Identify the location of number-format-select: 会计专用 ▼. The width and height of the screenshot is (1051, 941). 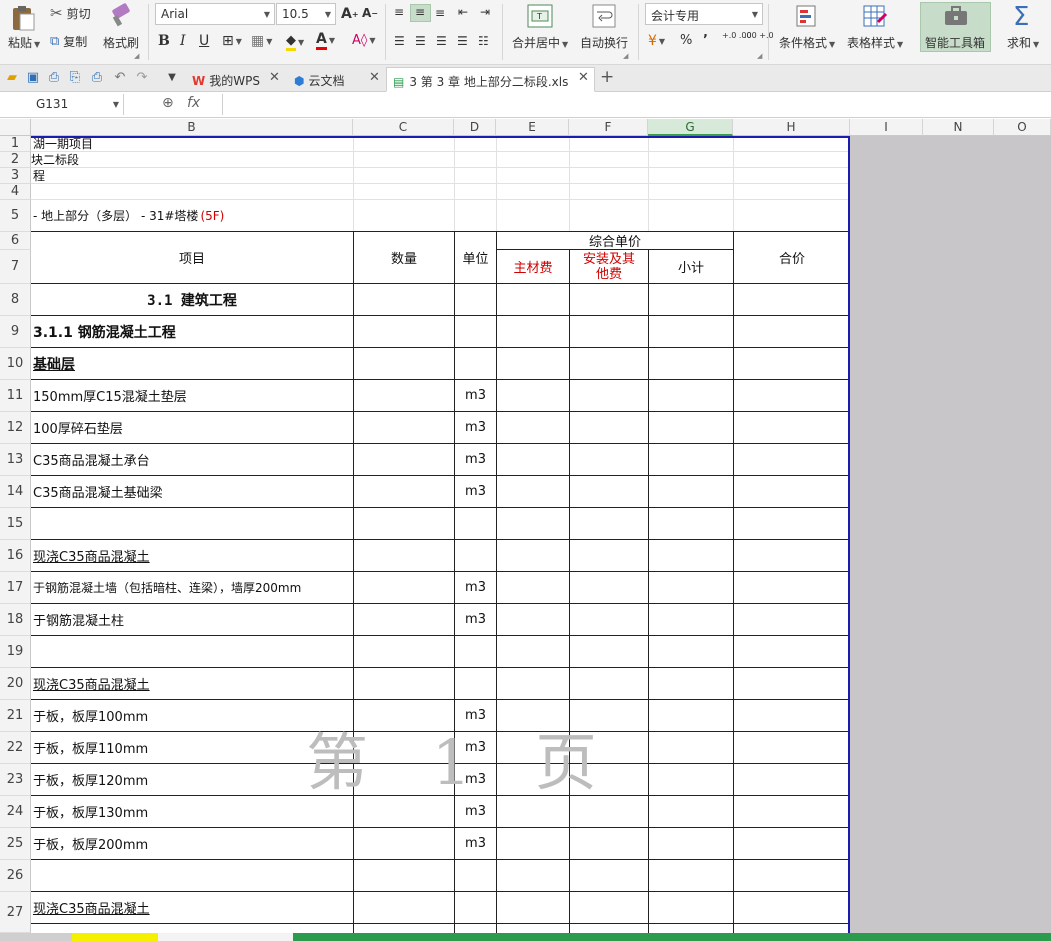
(704, 14).